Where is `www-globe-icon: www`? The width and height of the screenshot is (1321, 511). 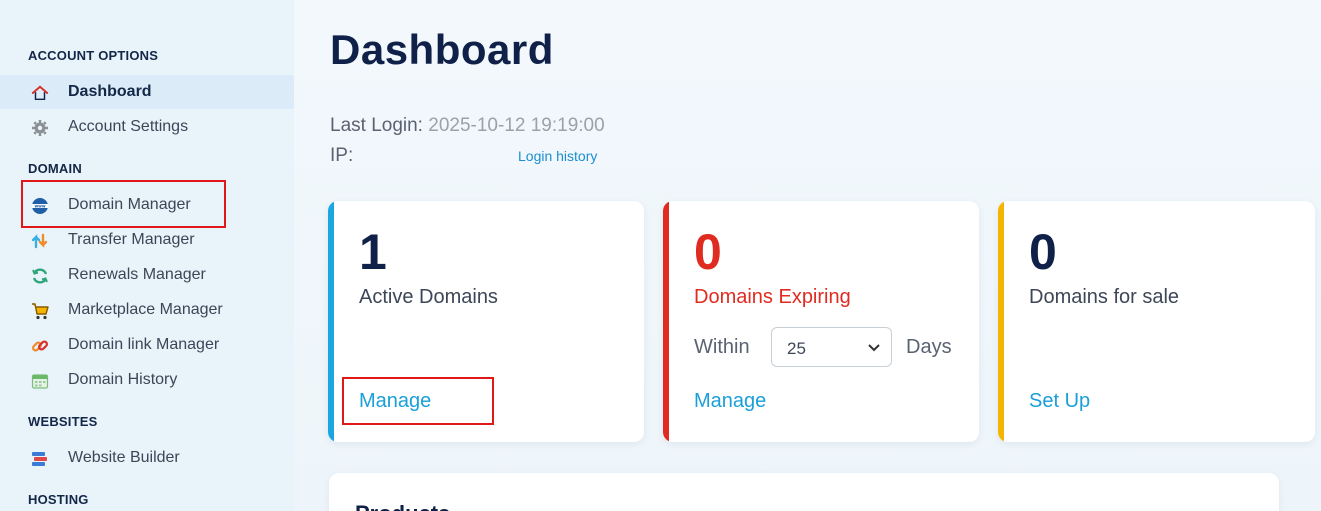 www-globe-icon: www is located at coordinates (40, 206).